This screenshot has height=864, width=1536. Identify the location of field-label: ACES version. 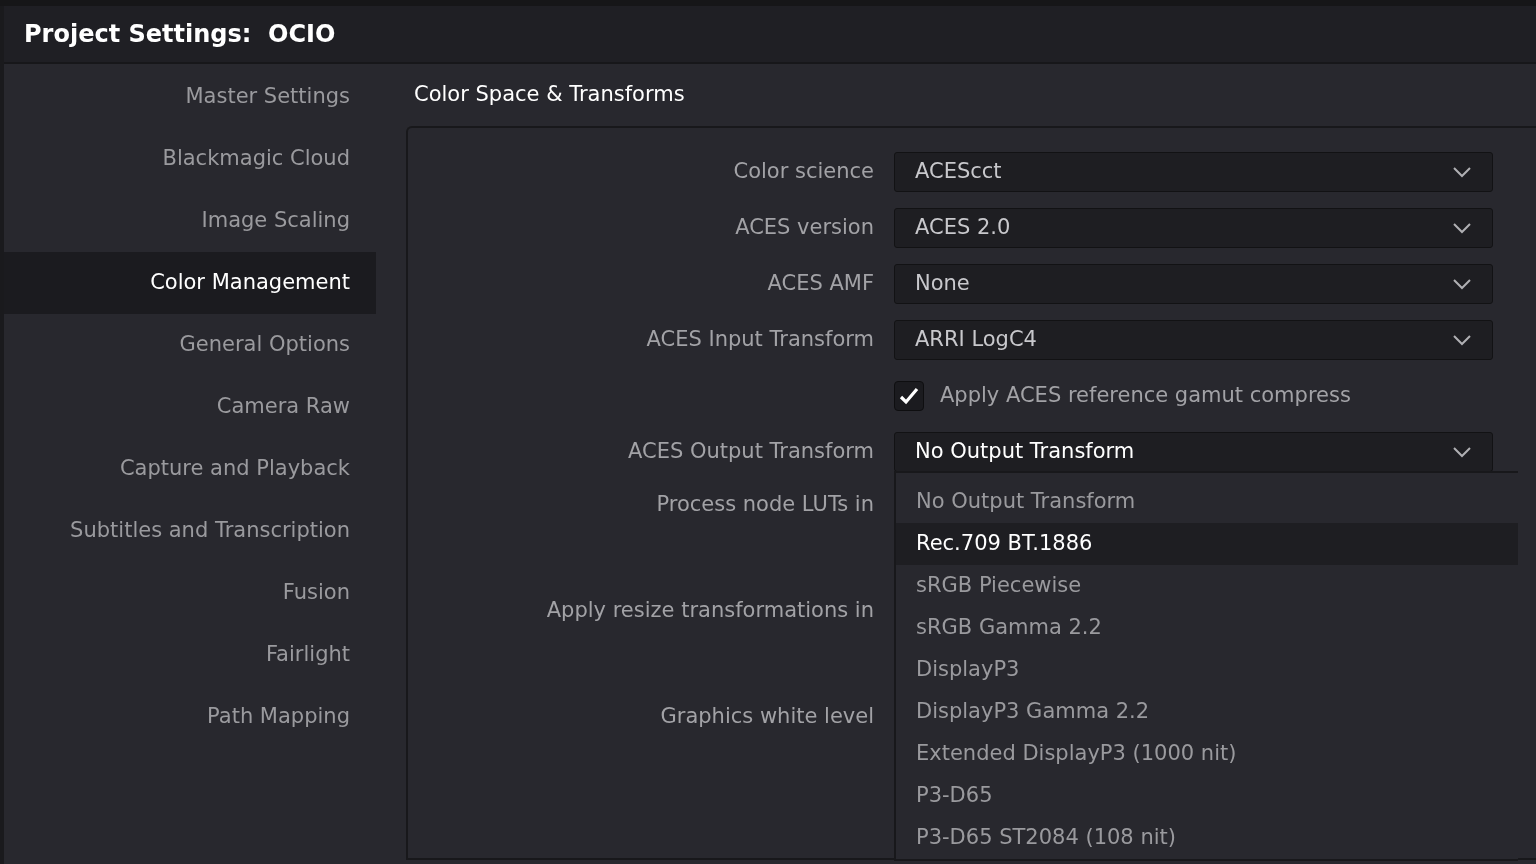
(804, 227).